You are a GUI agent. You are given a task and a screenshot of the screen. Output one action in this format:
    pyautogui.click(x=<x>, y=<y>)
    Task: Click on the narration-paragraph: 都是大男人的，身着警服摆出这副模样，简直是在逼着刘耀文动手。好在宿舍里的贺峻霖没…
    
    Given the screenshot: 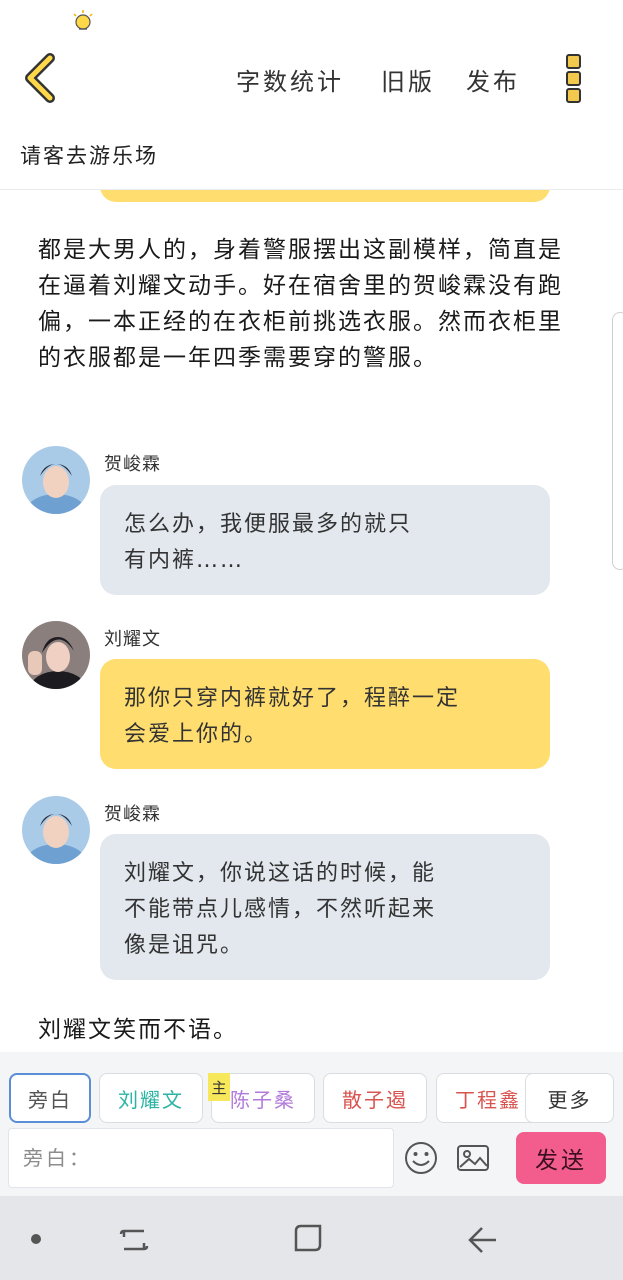 What is the action you would take?
    pyautogui.click(x=300, y=304)
    